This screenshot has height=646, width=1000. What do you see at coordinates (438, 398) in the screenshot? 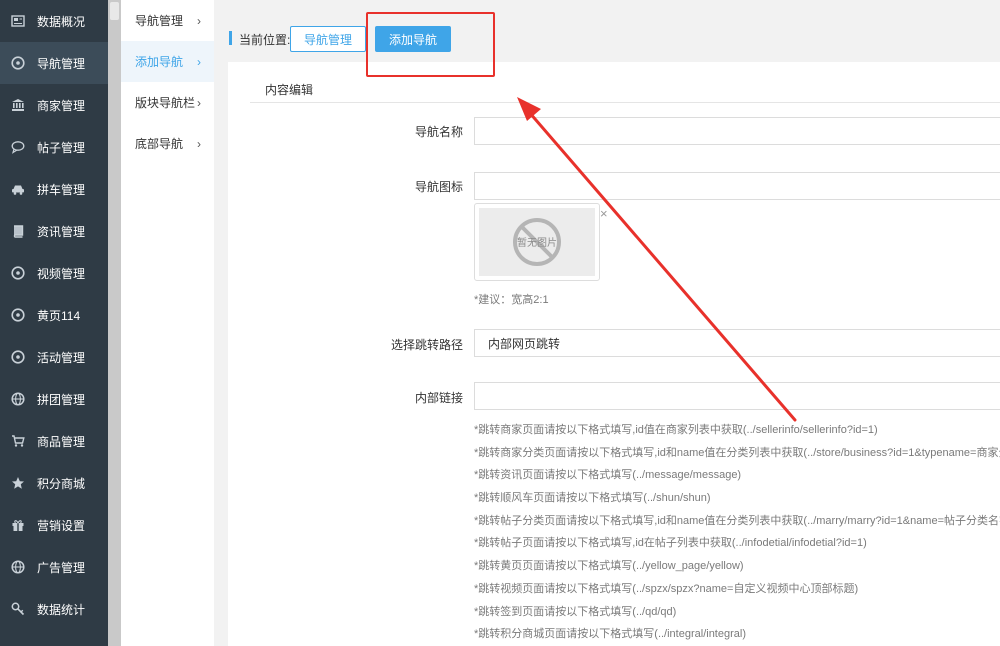
I see `internal-link-label: 内部链接` at bounding box center [438, 398].